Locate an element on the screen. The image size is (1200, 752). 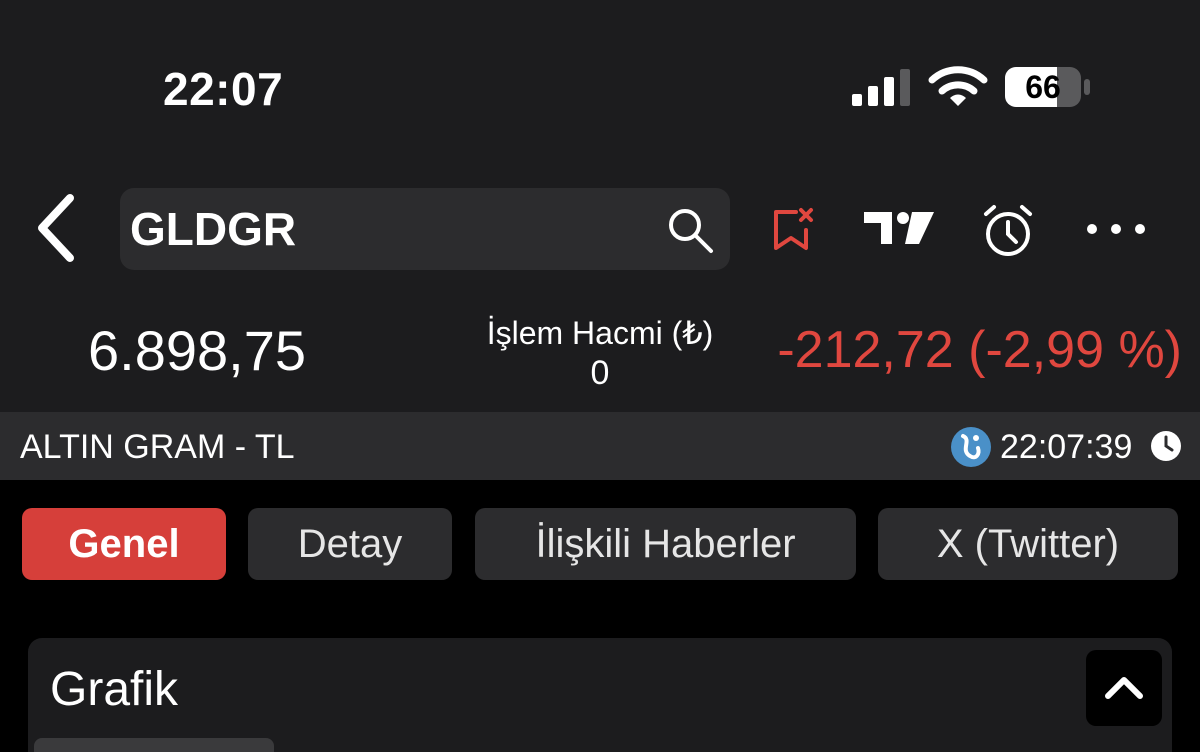
chart-toolbar-strip is located at coordinates (154, 745).